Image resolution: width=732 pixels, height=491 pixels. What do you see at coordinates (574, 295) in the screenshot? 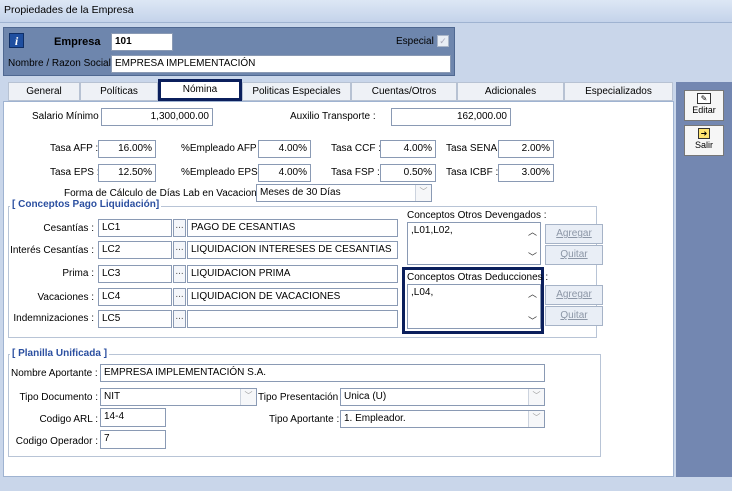
I see `deducciones-agregar-button: Agregar` at bounding box center [574, 295].